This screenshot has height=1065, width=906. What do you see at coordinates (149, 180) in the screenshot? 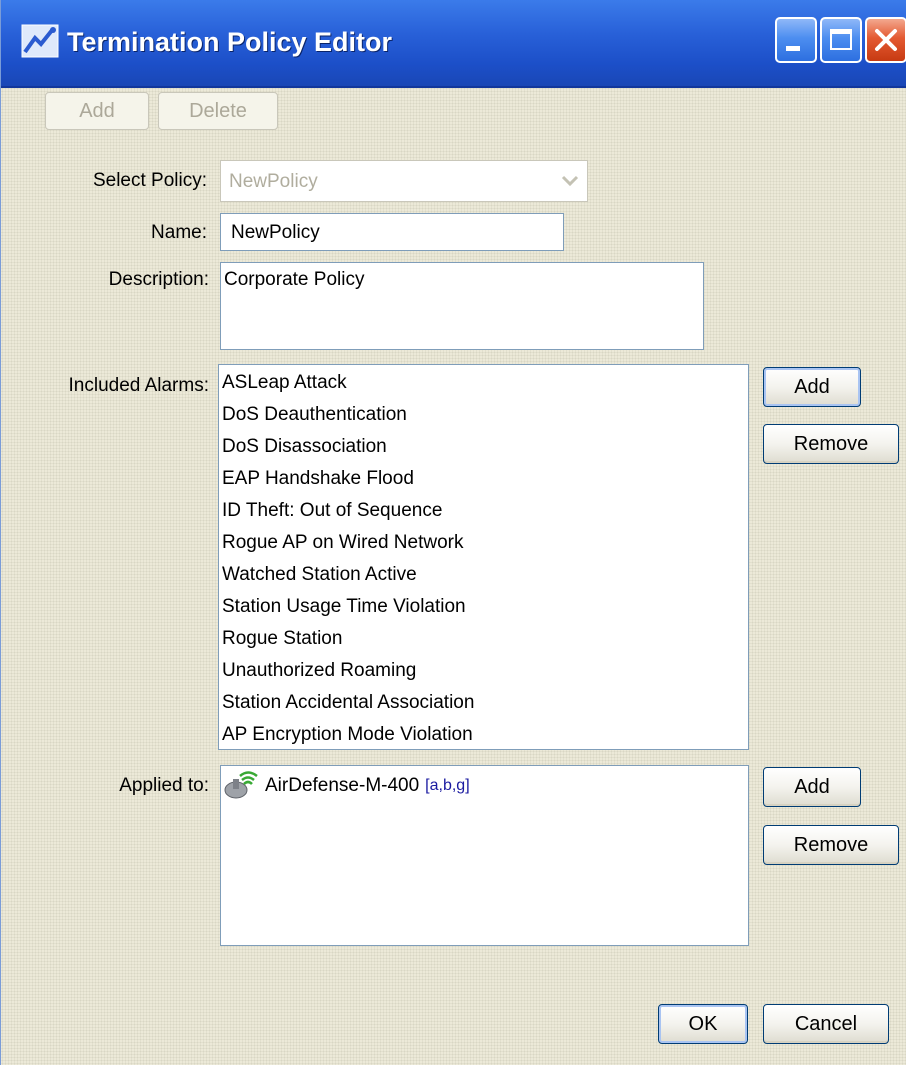
I see `select-policy-label: Select Policy:` at bounding box center [149, 180].